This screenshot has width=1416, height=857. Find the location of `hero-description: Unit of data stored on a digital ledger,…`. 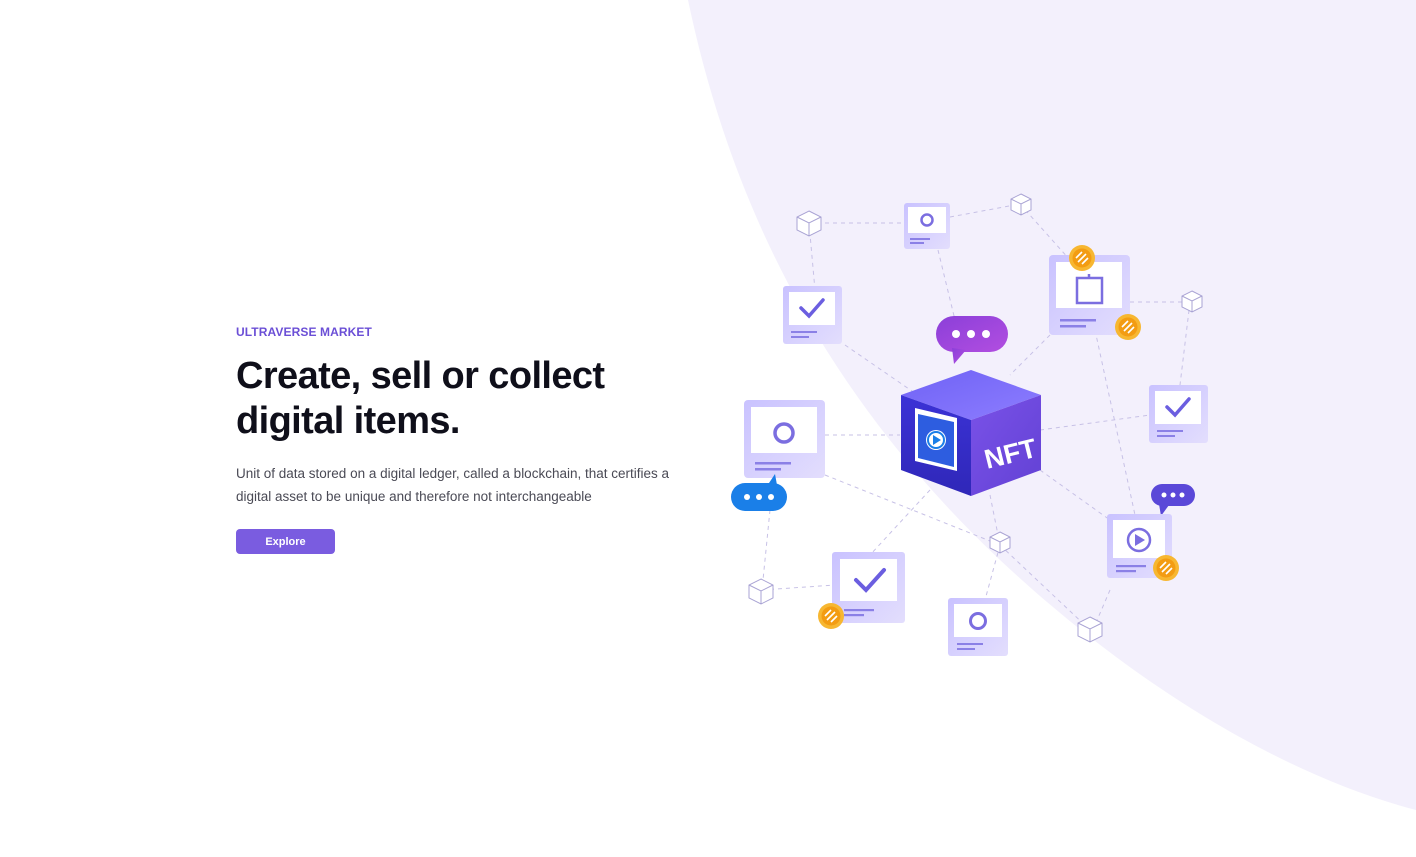

hero-description: Unit of data stored on a digital ledger,… is located at coordinates (453, 485).